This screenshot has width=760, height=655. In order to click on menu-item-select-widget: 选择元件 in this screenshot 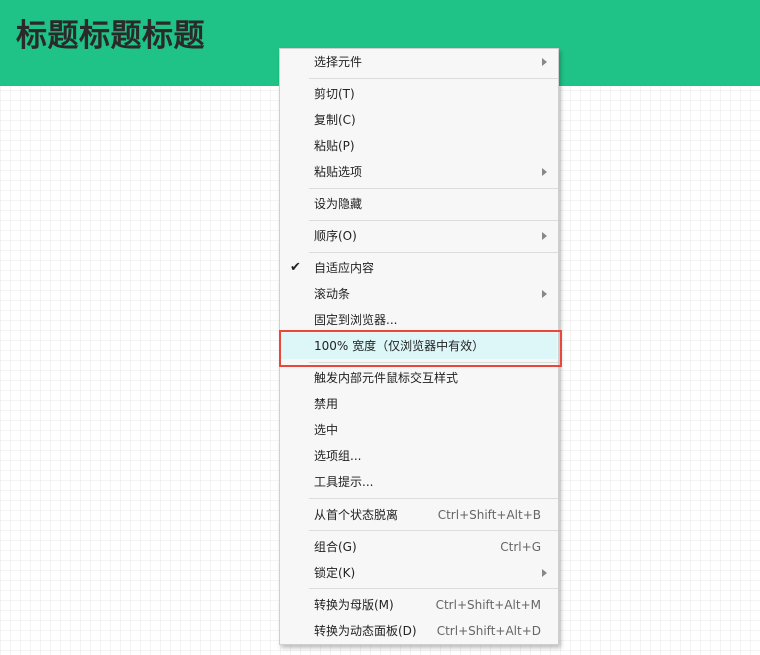, I will do `click(419, 62)`.